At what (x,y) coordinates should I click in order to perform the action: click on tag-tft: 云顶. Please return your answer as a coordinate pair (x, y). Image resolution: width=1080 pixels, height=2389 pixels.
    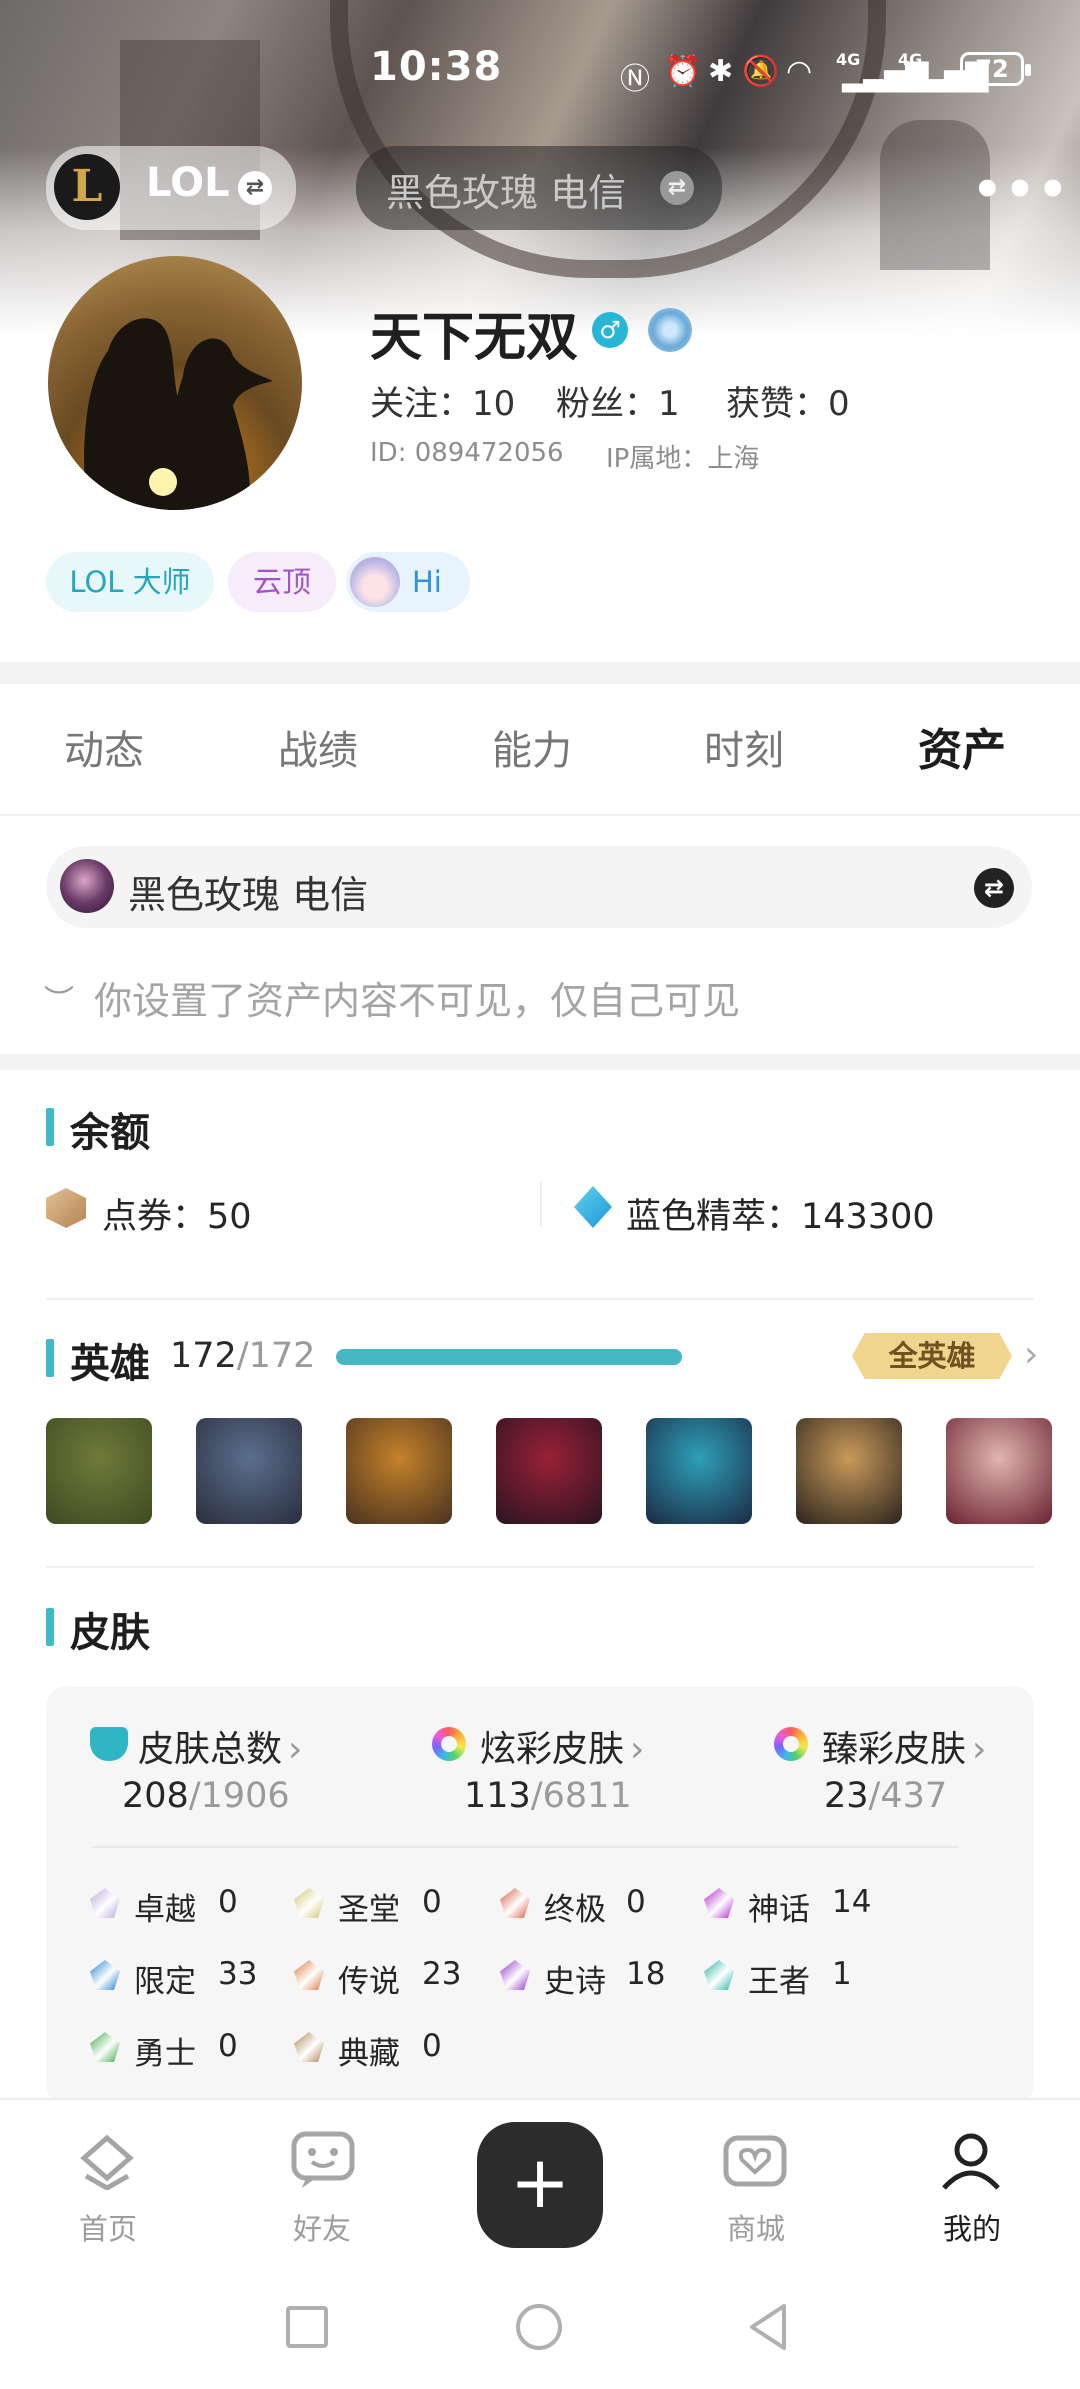
    Looking at the image, I should click on (282, 582).